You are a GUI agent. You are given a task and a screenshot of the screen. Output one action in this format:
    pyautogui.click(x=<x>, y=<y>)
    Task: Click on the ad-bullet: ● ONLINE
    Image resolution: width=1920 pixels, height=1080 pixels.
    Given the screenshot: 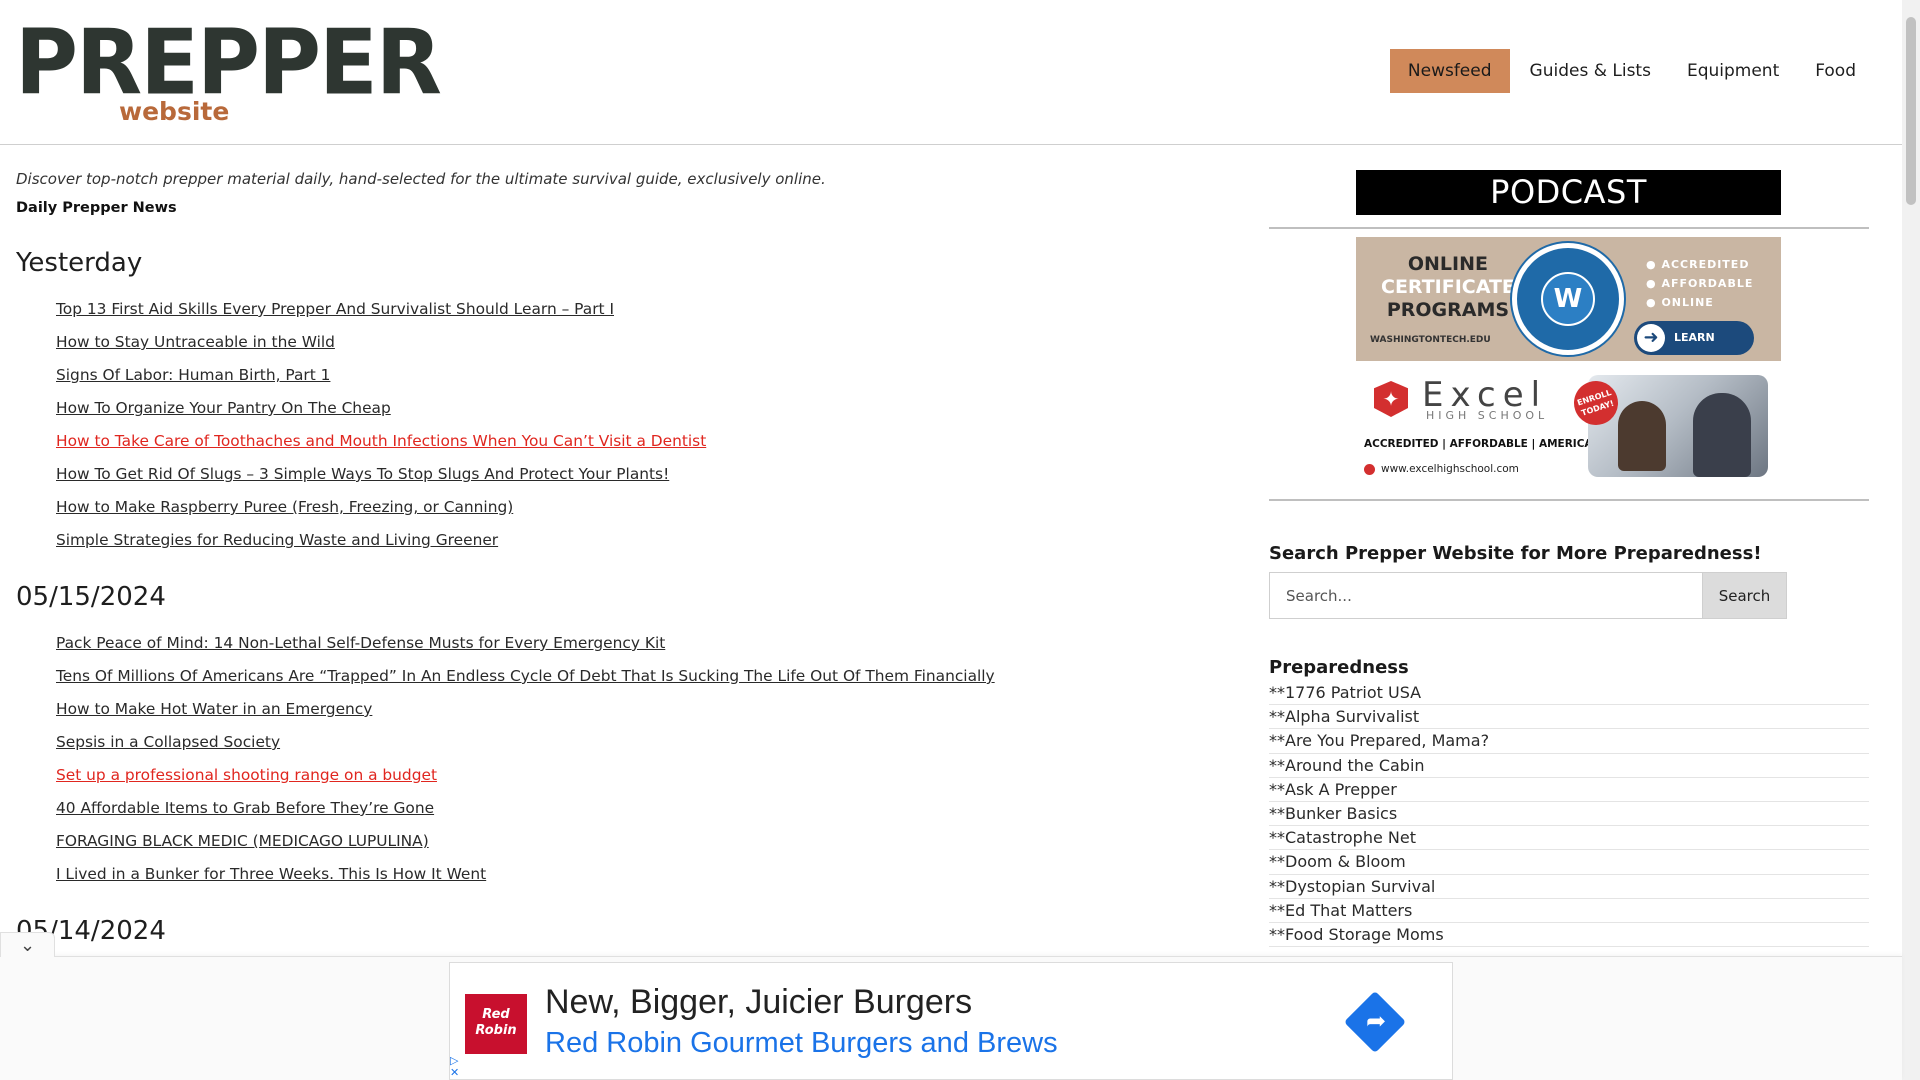 What is the action you would take?
    pyautogui.click(x=1680, y=302)
    